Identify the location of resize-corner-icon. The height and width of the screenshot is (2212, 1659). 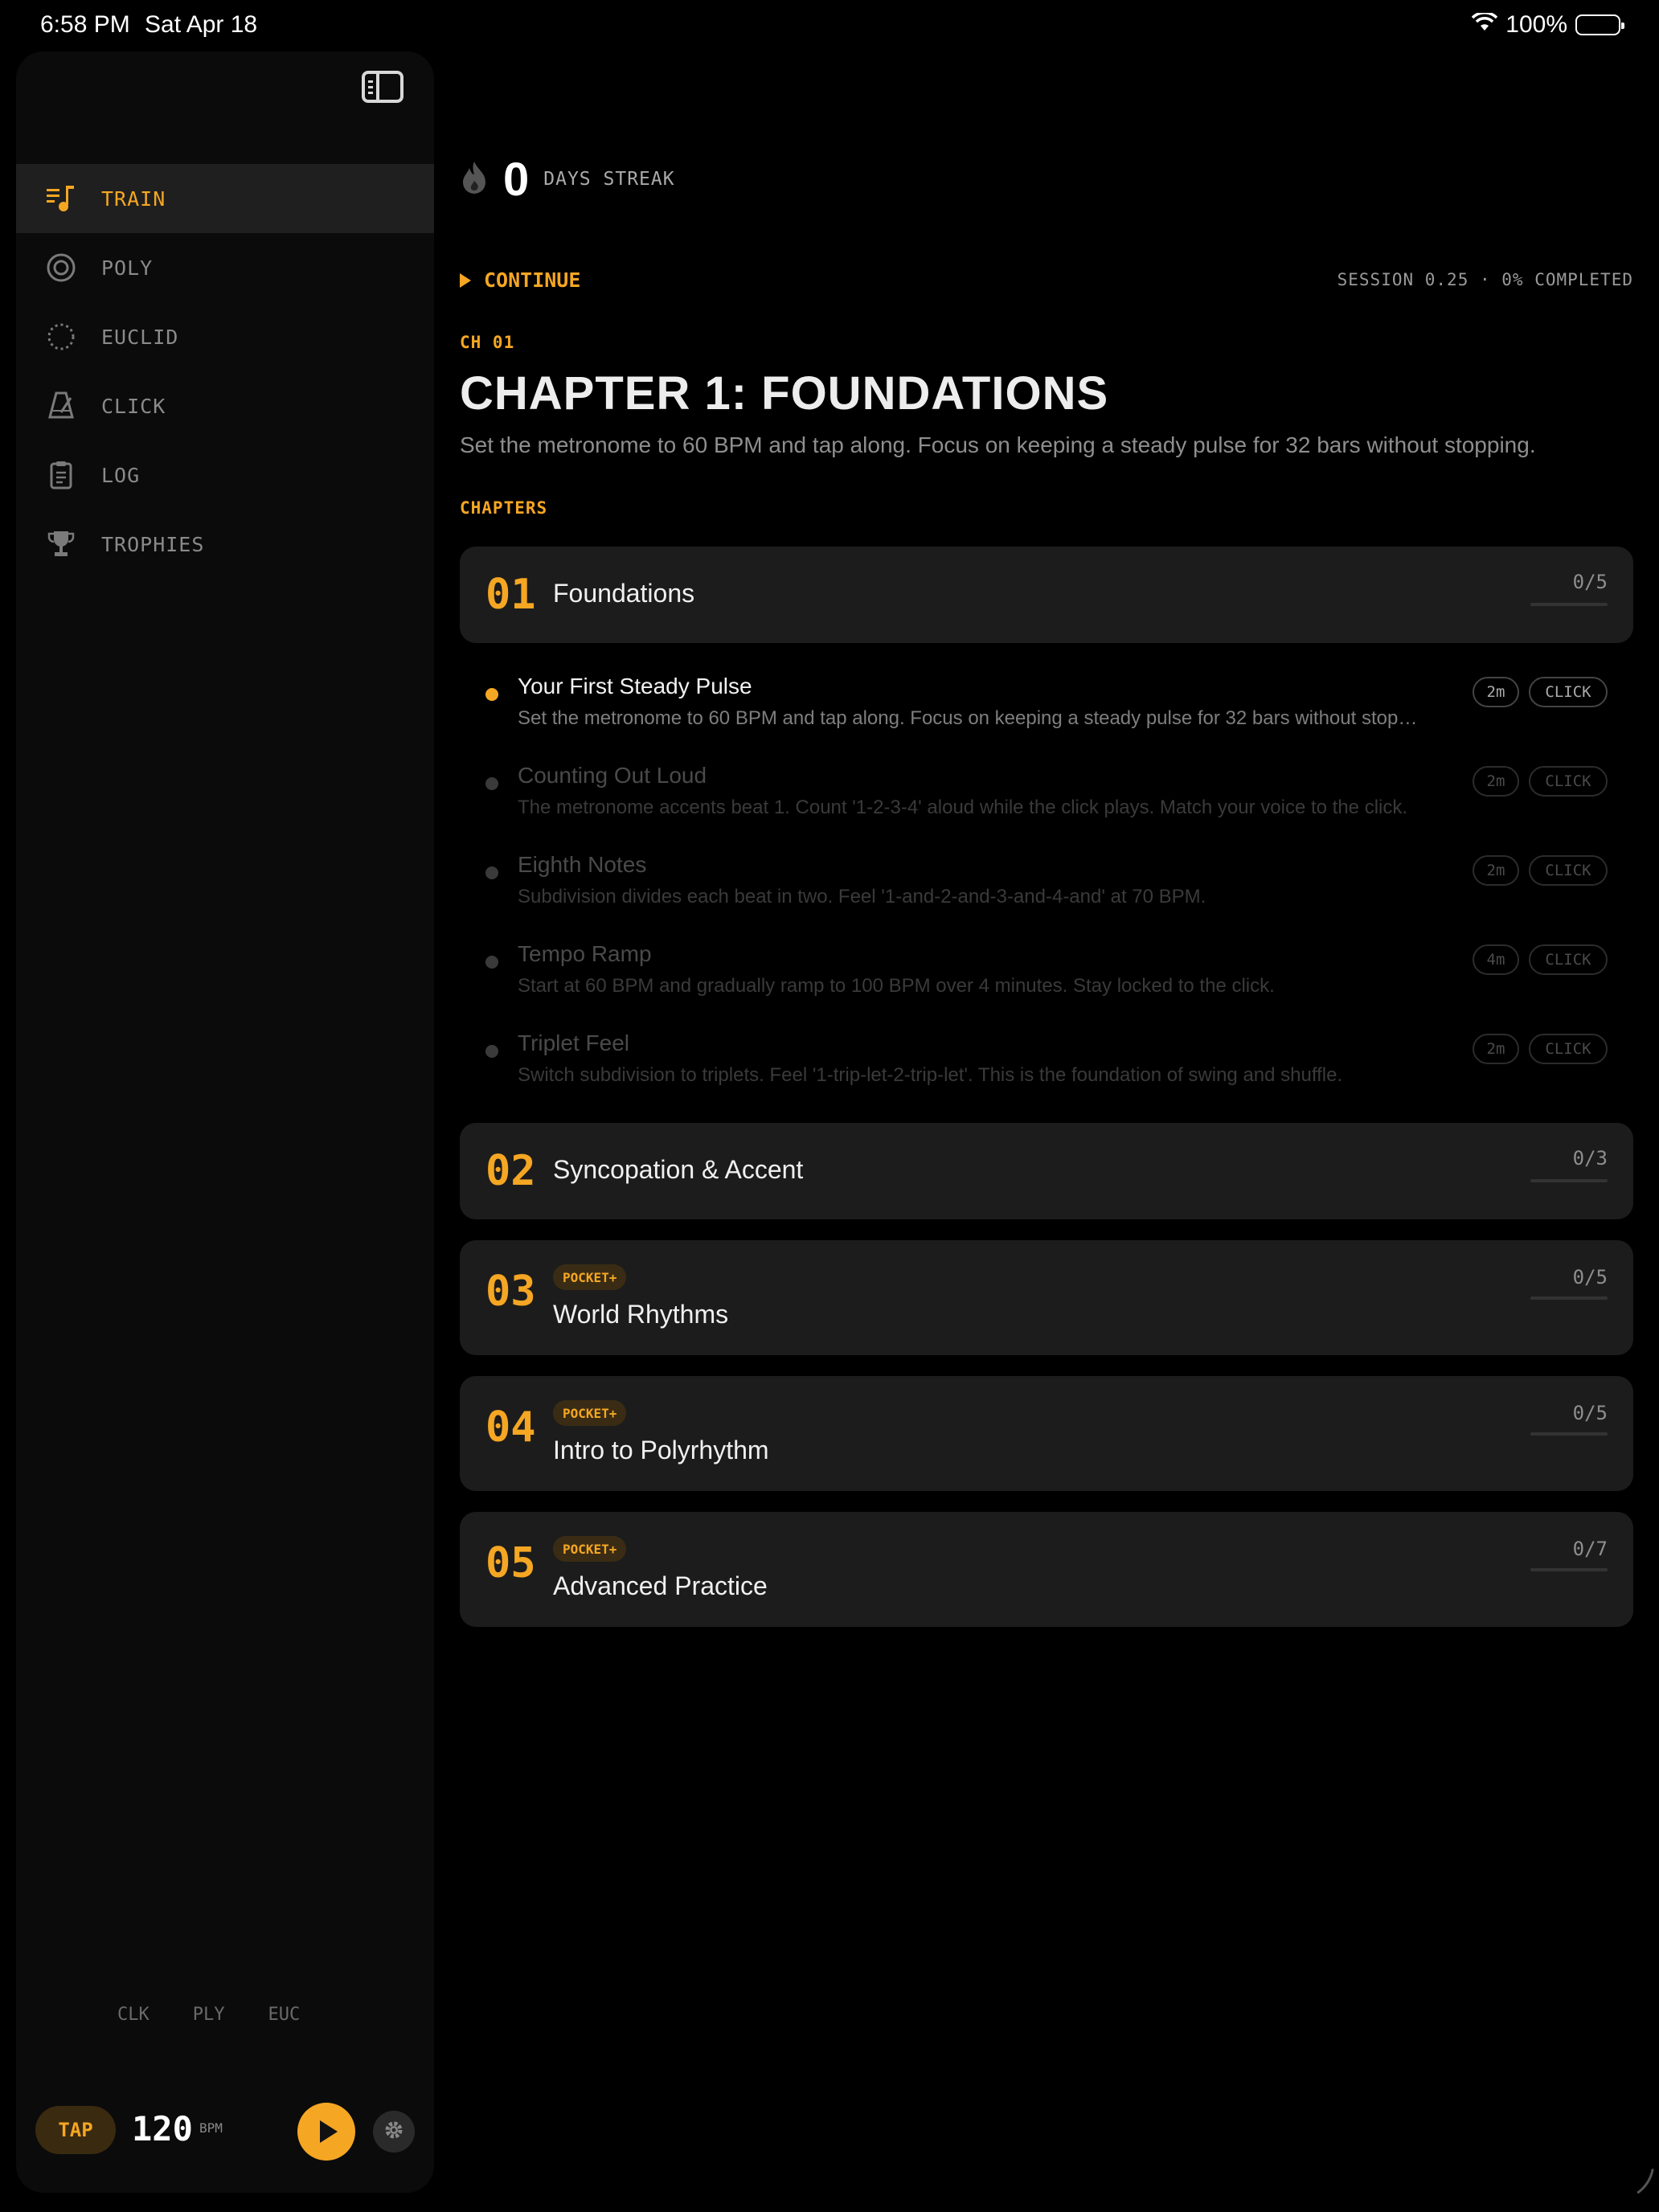
(1631, 2184).